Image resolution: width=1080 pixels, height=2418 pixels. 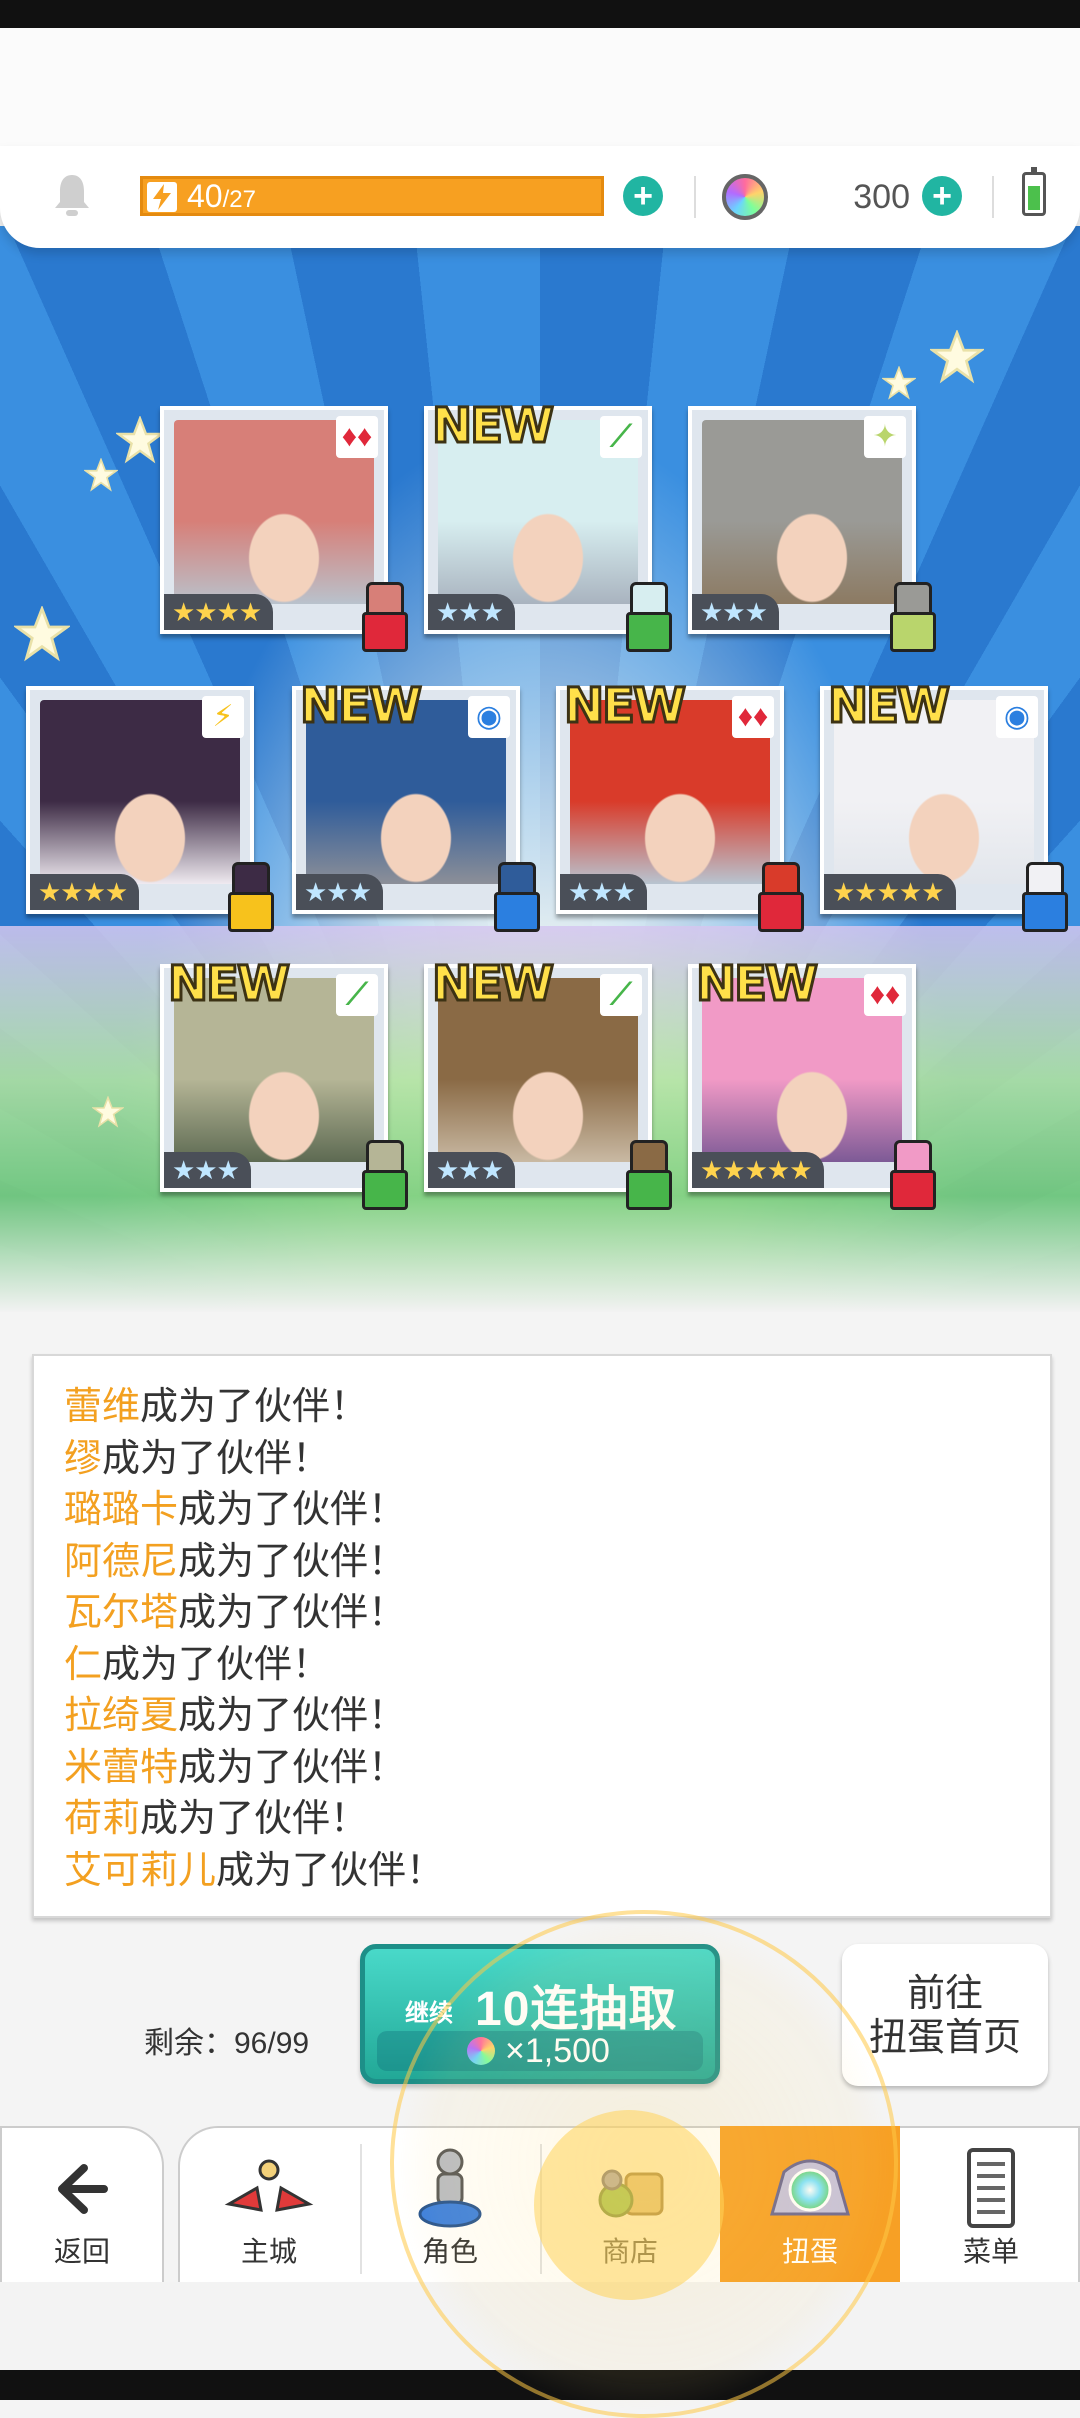 I want to click on tab-shop: 商店, so click(x=630, y=2204).